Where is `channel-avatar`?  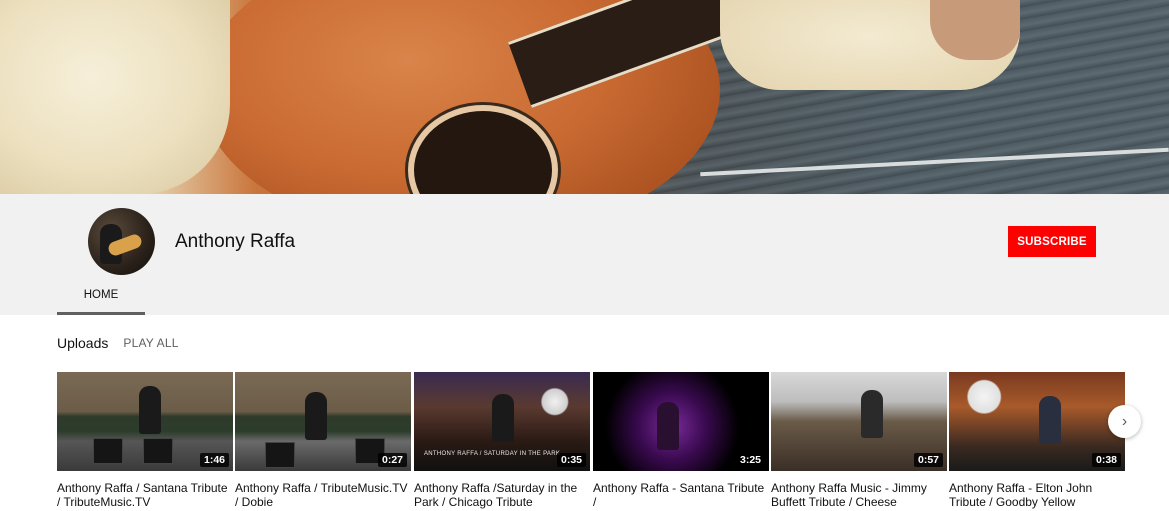
channel-avatar is located at coordinates (121, 241).